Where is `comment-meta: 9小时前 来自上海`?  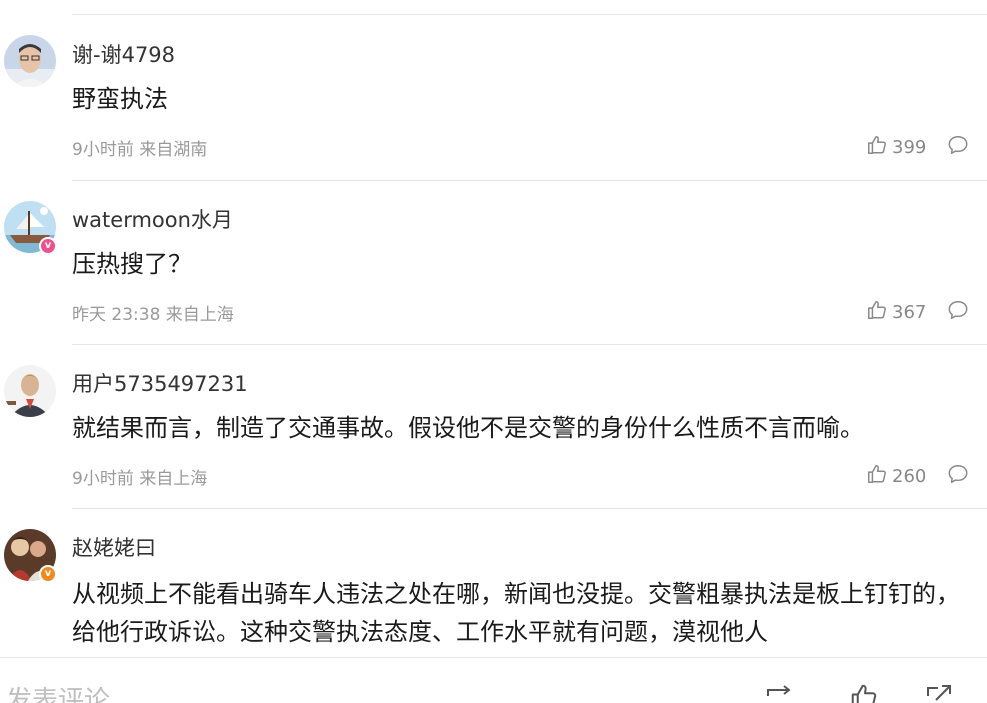 comment-meta: 9小时前 来自上海 is located at coordinates (140, 479).